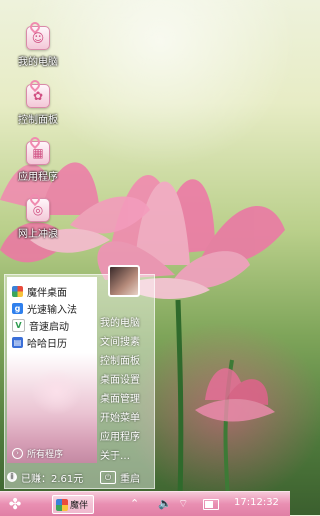  What do you see at coordinates (45, 455) in the screenshot?
I see `all-programs-label: 所有程序` at bounding box center [45, 455].